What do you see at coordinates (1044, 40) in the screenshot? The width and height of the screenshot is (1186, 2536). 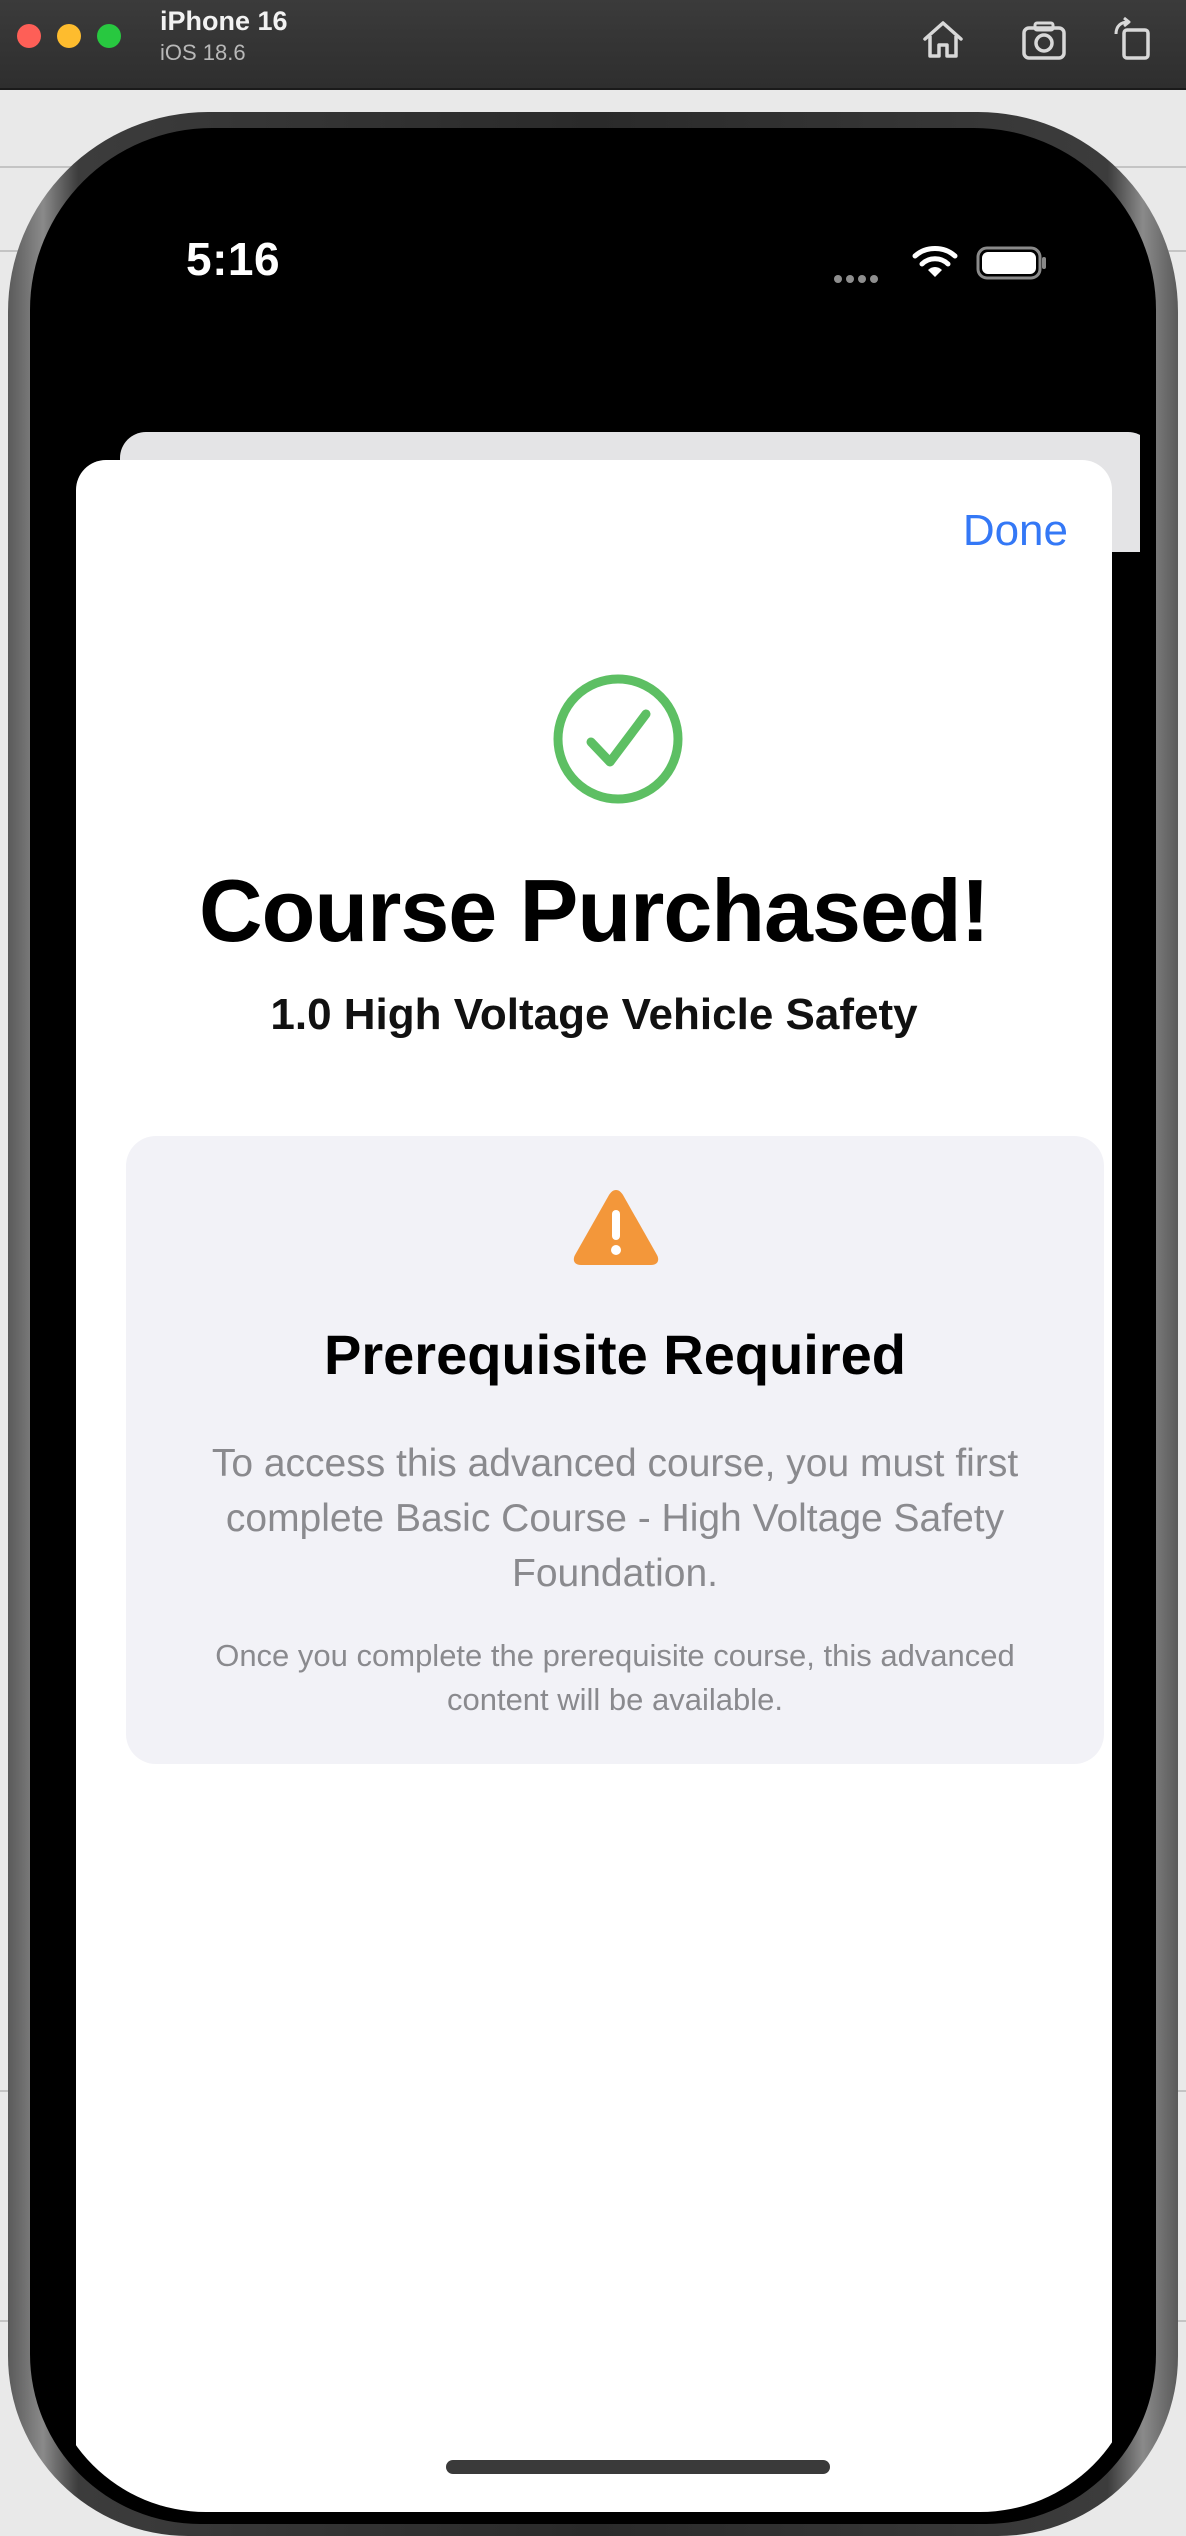 I see `screenshot-icon` at bounding box center [1044, 40].